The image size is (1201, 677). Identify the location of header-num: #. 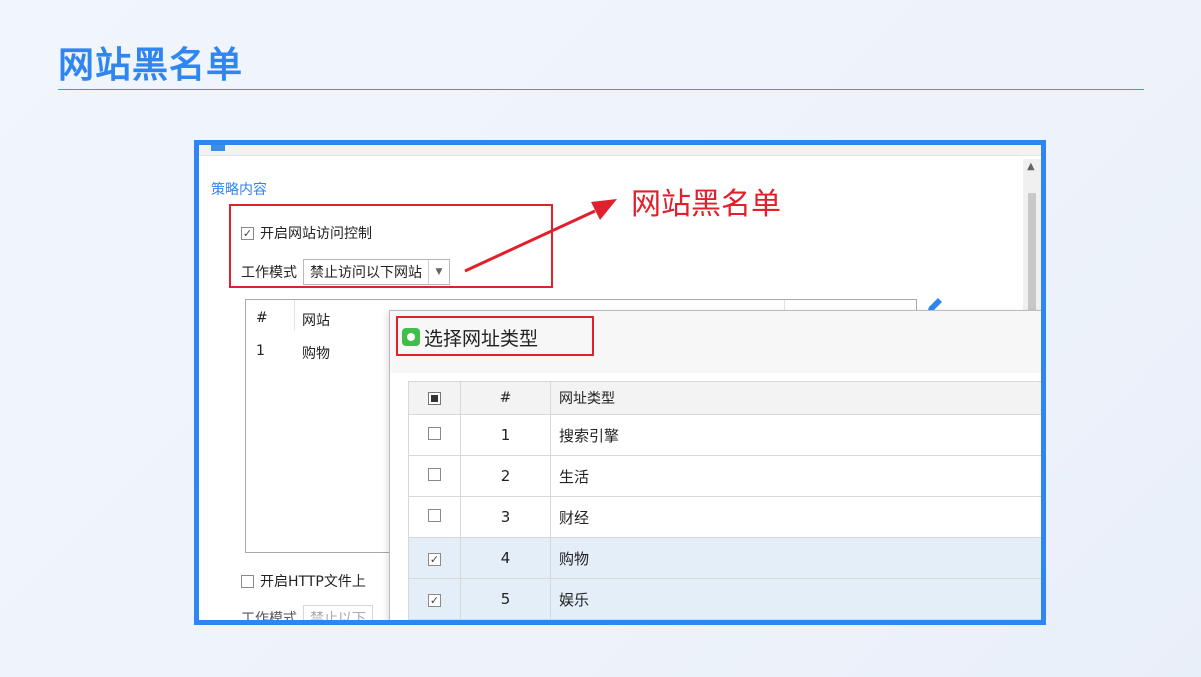
(505, 398).